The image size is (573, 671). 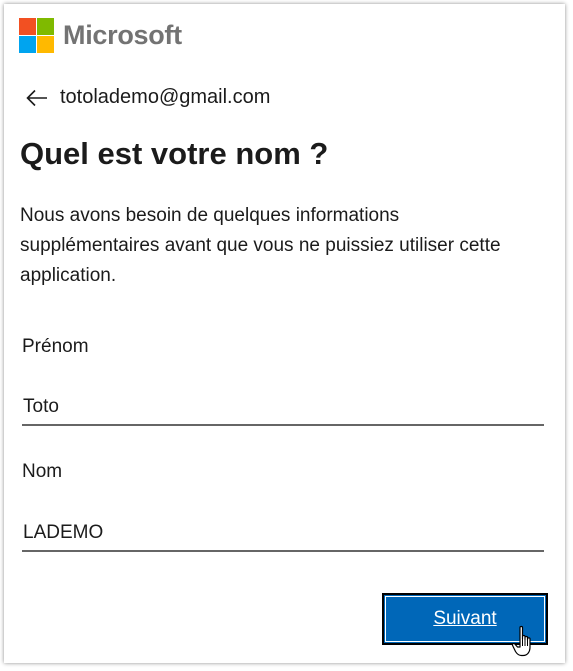 I want to click on logo-square-blue, so click(x=27, y=44).